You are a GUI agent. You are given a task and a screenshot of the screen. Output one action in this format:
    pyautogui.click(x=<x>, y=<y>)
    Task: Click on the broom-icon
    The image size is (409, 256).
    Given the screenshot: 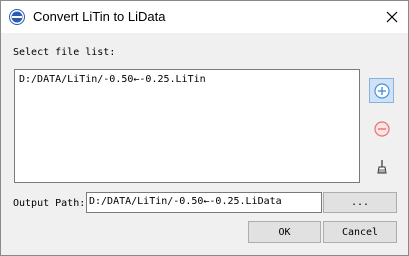 What is the action you would take?
    pyautogui.click(x=381, y=166)
    